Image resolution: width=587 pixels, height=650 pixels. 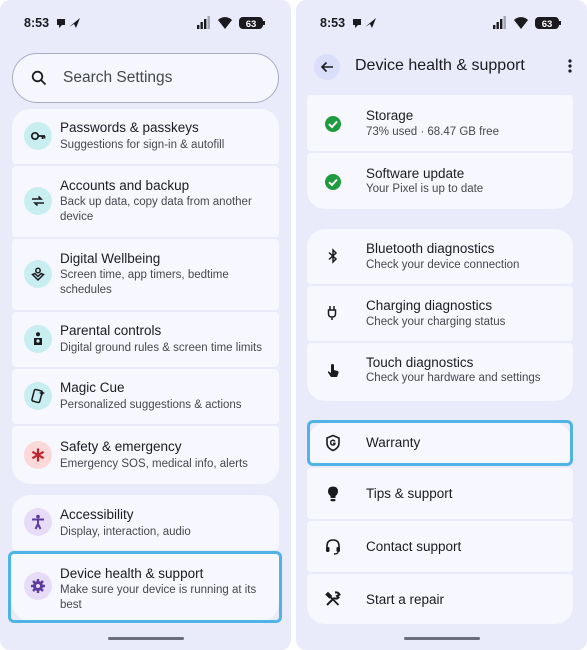 I want to click on headset-icon, so click(x=333, y=547).